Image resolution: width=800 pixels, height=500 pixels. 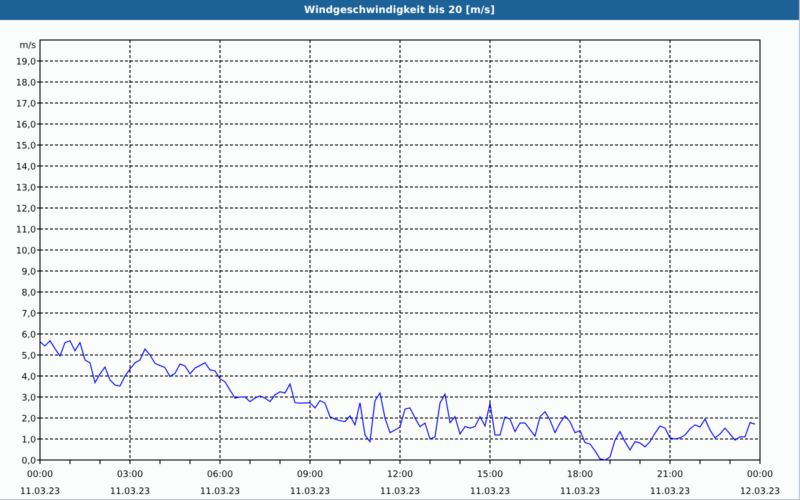 What do you see at coordinates (310, 483) in the screenshot?
I see `x-axis-label: 09:00 11.03.23` at bounding box center [310, 483].